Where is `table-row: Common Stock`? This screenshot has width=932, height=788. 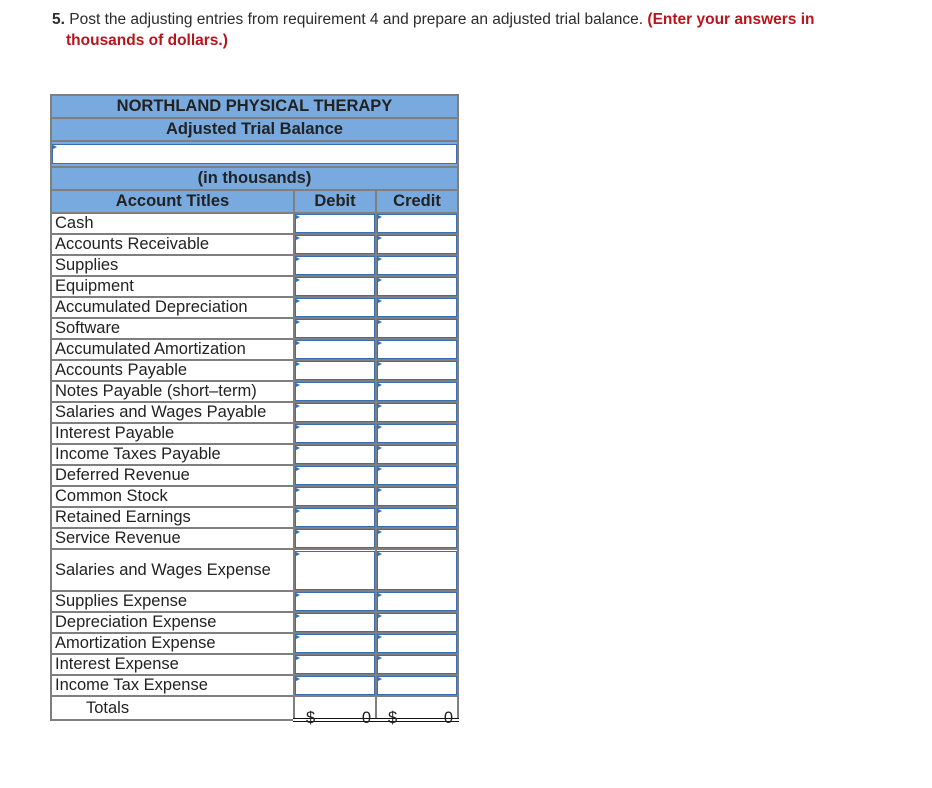
table-row: Common Stock is located at coordinates (254, 496).